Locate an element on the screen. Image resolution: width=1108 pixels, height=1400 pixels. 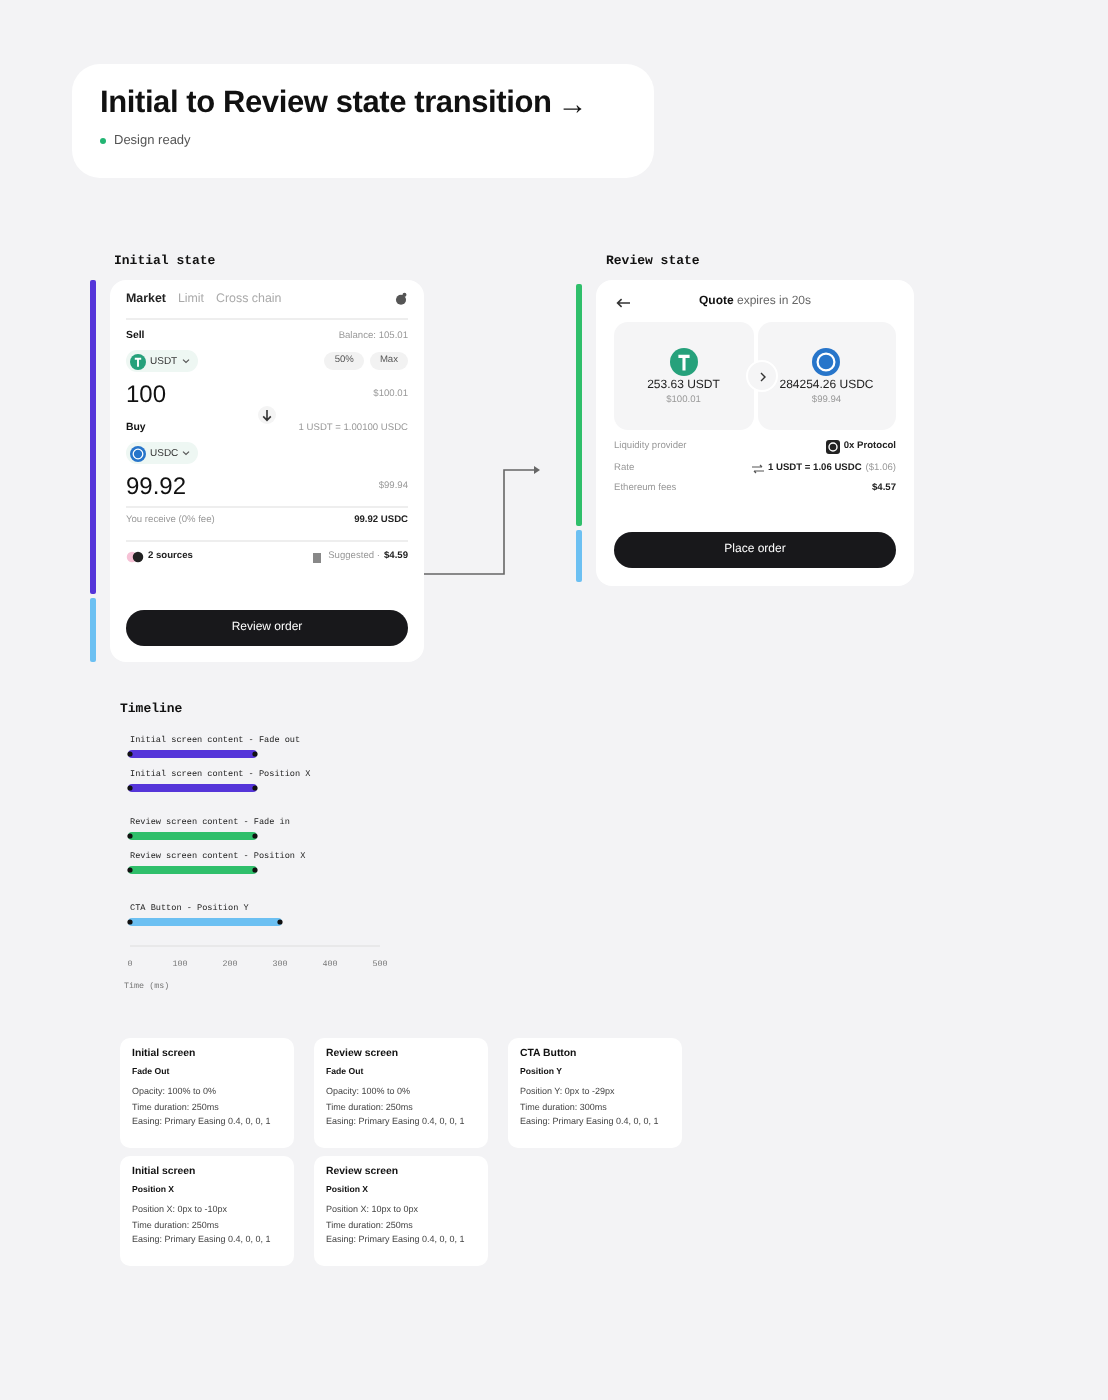
amount-value: 100 is located at coordinates (146, 394).